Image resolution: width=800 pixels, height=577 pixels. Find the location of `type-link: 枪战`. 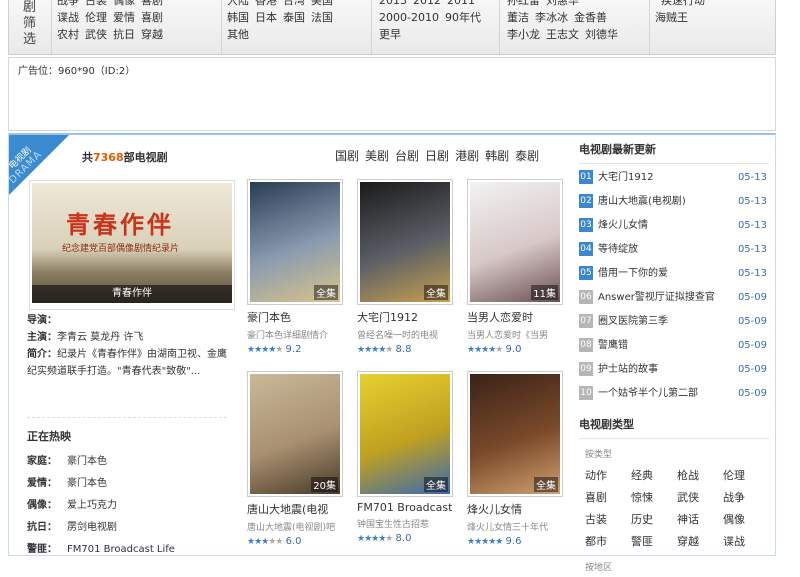

type-link: 枪战 is located at coordinates (697, 475).